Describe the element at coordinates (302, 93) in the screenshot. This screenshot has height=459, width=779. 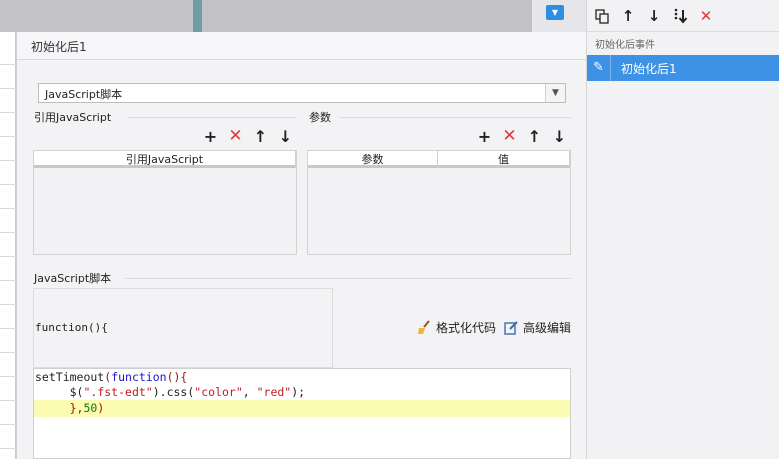
I see `script-type-select: JavaScript脚本 ▼` at that location.